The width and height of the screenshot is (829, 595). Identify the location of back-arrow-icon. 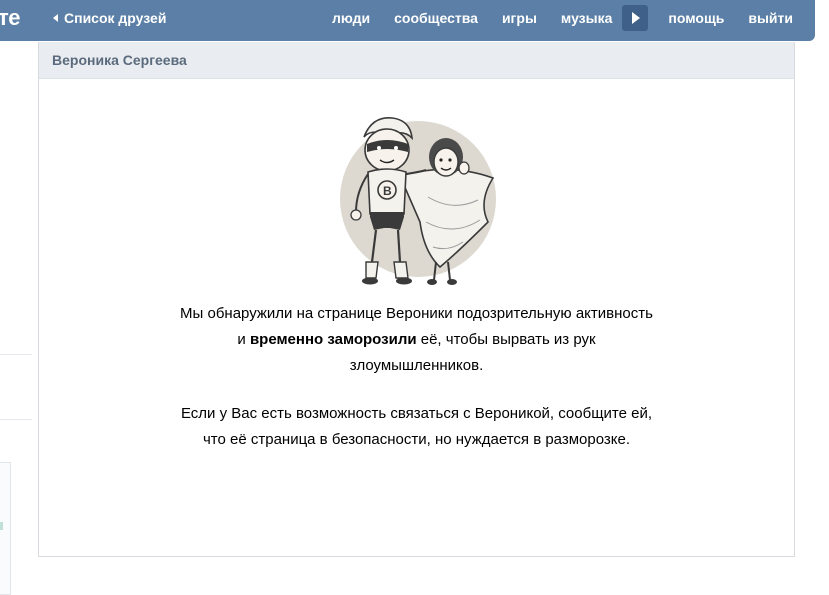
(55, 18).